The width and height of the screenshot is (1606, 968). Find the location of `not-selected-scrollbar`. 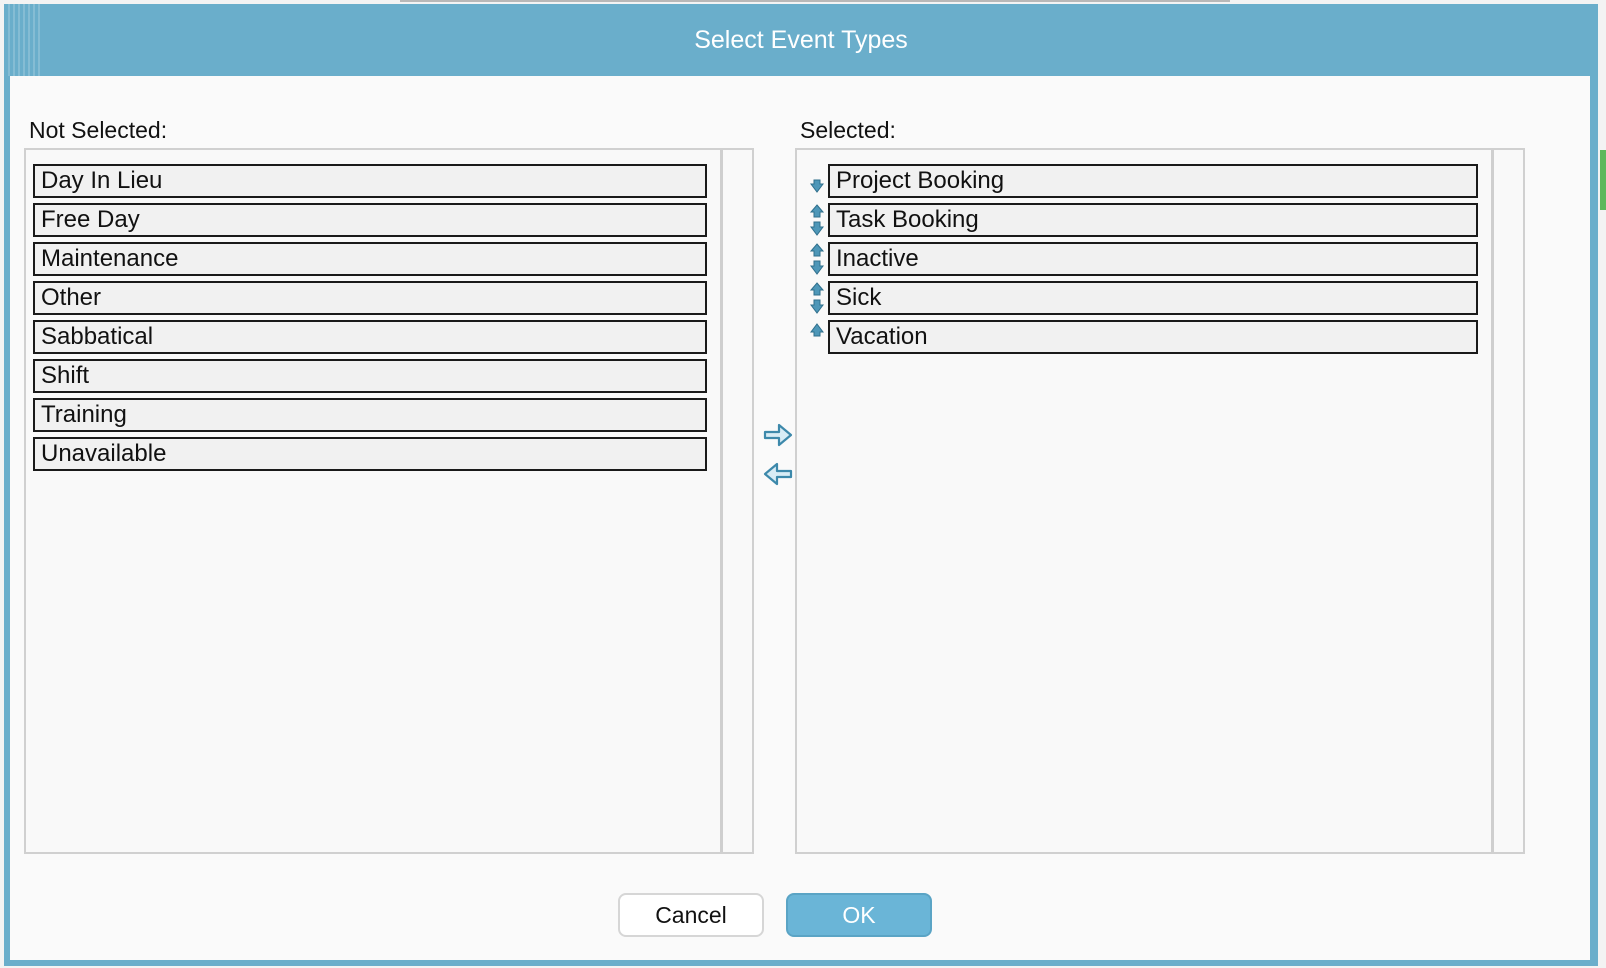

not-selected-scrollbar is located at coordinates (736, 501).